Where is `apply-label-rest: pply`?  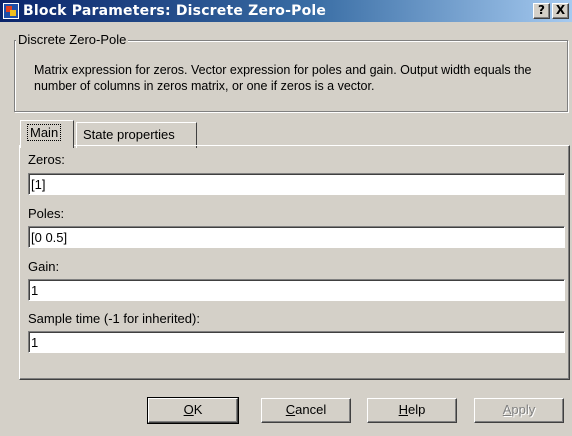 apply-label-rest: pply is located at coordinates (523, 409).